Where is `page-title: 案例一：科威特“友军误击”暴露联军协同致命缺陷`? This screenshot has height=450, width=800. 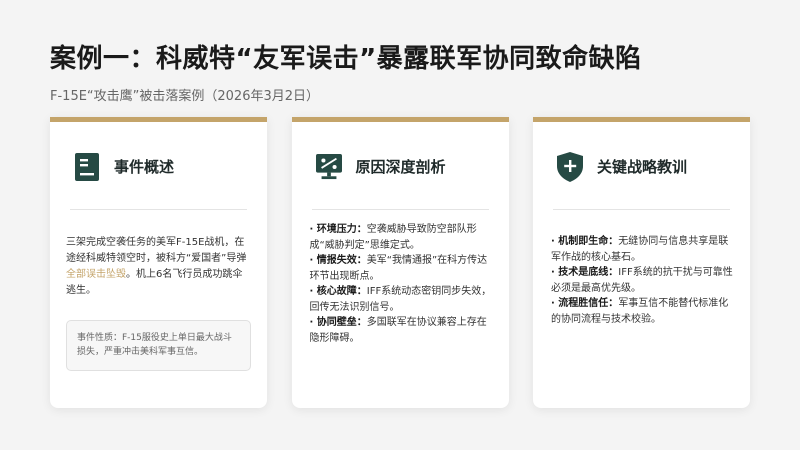 page-title: 案例一：科威特“友军误击”暴露联军协同致命缺陷 is located at coordinates (346, 59).